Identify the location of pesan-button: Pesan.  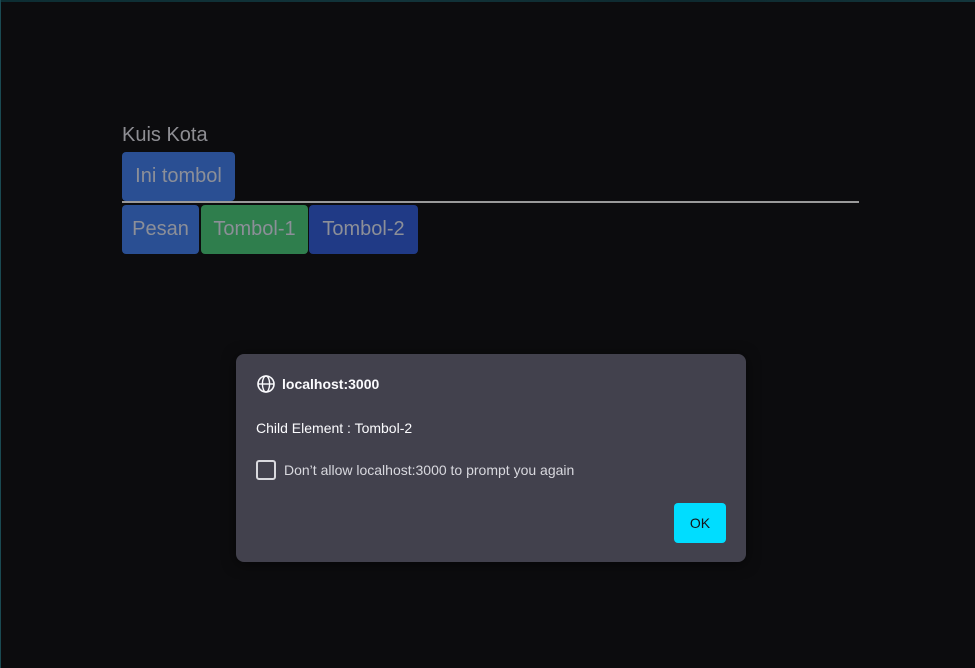
(160, 229).